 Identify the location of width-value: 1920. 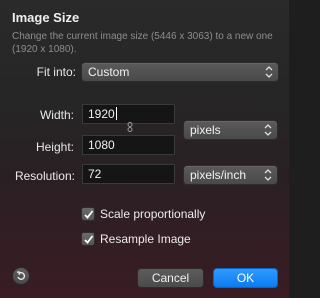
(101, 114).